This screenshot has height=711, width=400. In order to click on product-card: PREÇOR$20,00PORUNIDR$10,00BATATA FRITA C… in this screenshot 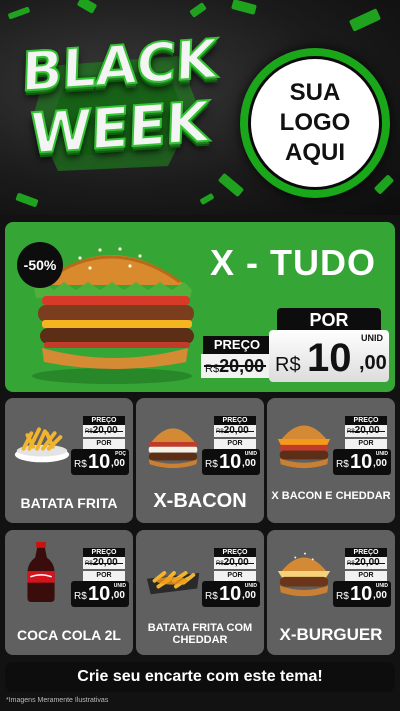, I will do `click(200, 592)`.